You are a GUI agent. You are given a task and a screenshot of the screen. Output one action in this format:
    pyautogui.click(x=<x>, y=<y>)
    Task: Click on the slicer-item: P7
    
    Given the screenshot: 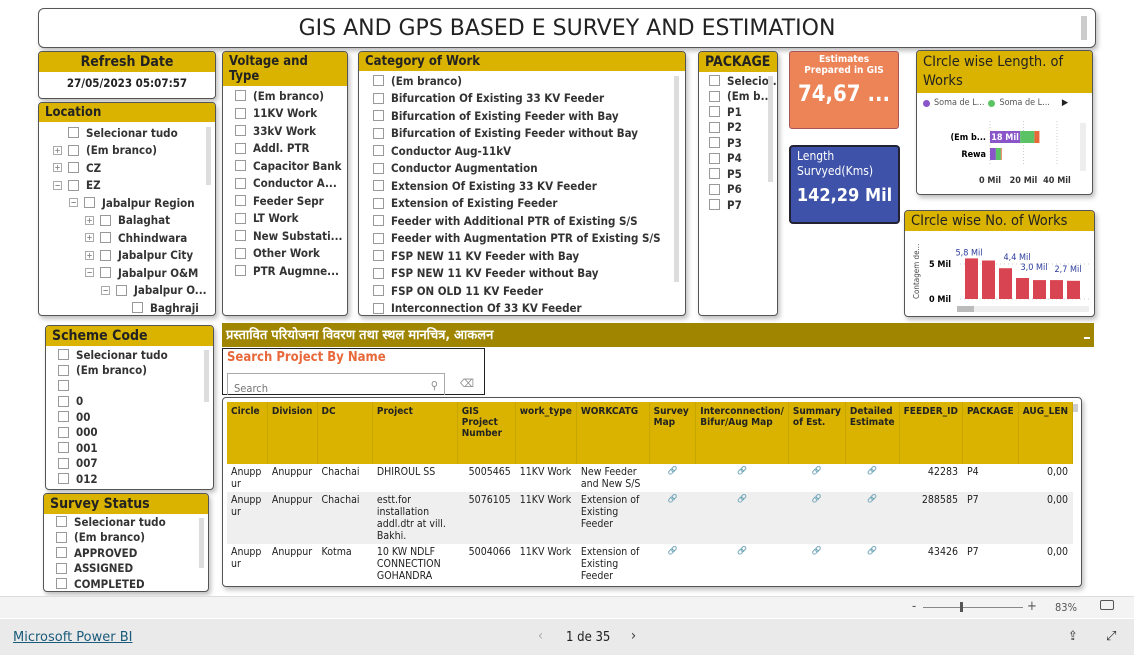 What is the action you would take?
    pyautogui.click(x=743, y=205)
    